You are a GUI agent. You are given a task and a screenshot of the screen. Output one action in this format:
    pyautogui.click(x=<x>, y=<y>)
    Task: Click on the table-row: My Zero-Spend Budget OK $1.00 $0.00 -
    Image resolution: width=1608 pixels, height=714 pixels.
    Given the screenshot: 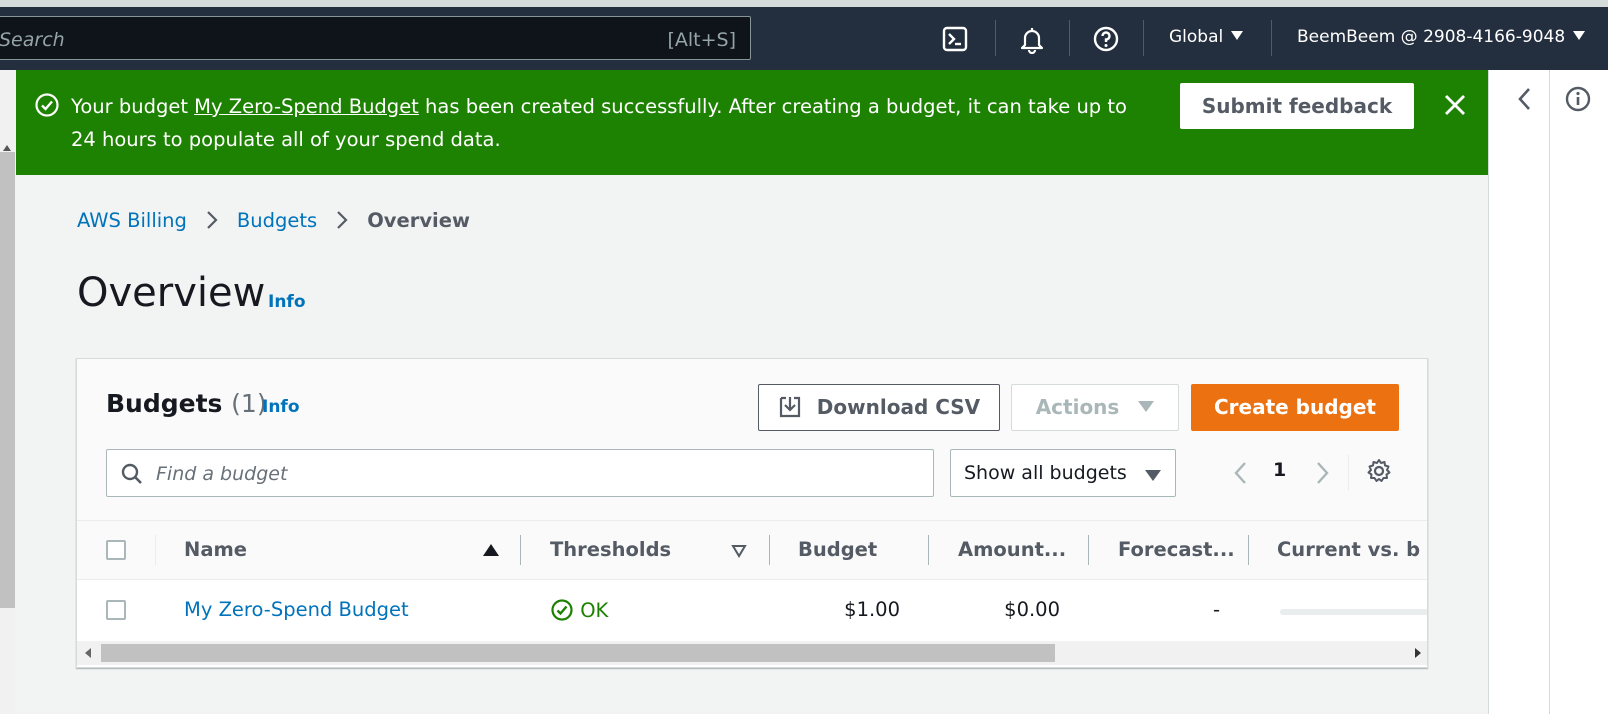 What is the action you would take?
    pyautogui.click(x=752, y=611)
    